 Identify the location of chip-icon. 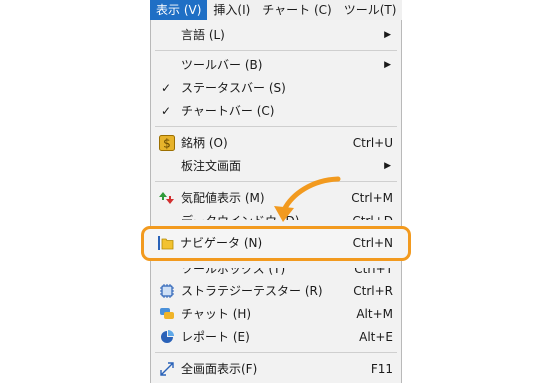
(167, 291).